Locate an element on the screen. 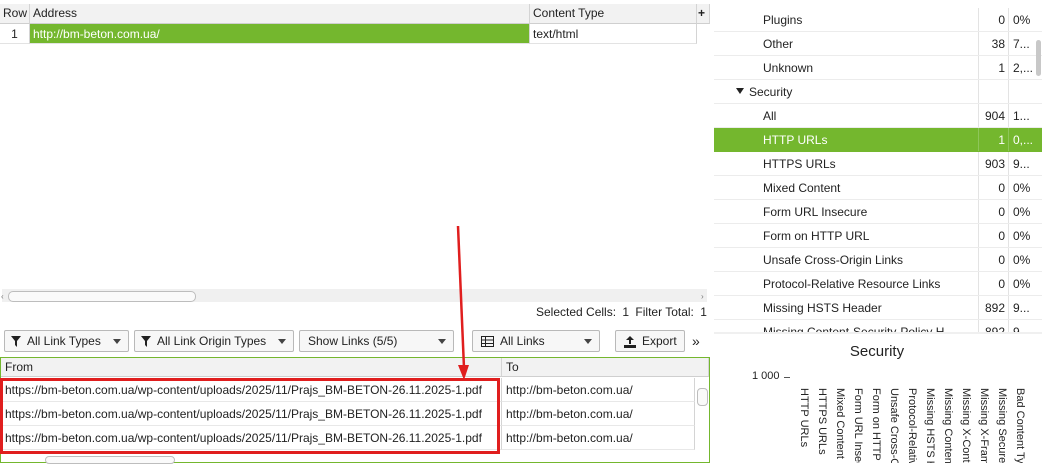 The height and width of the screenshot is (464, 1042). all-links-dropdown: All Links is located at coordinates (536, 341).